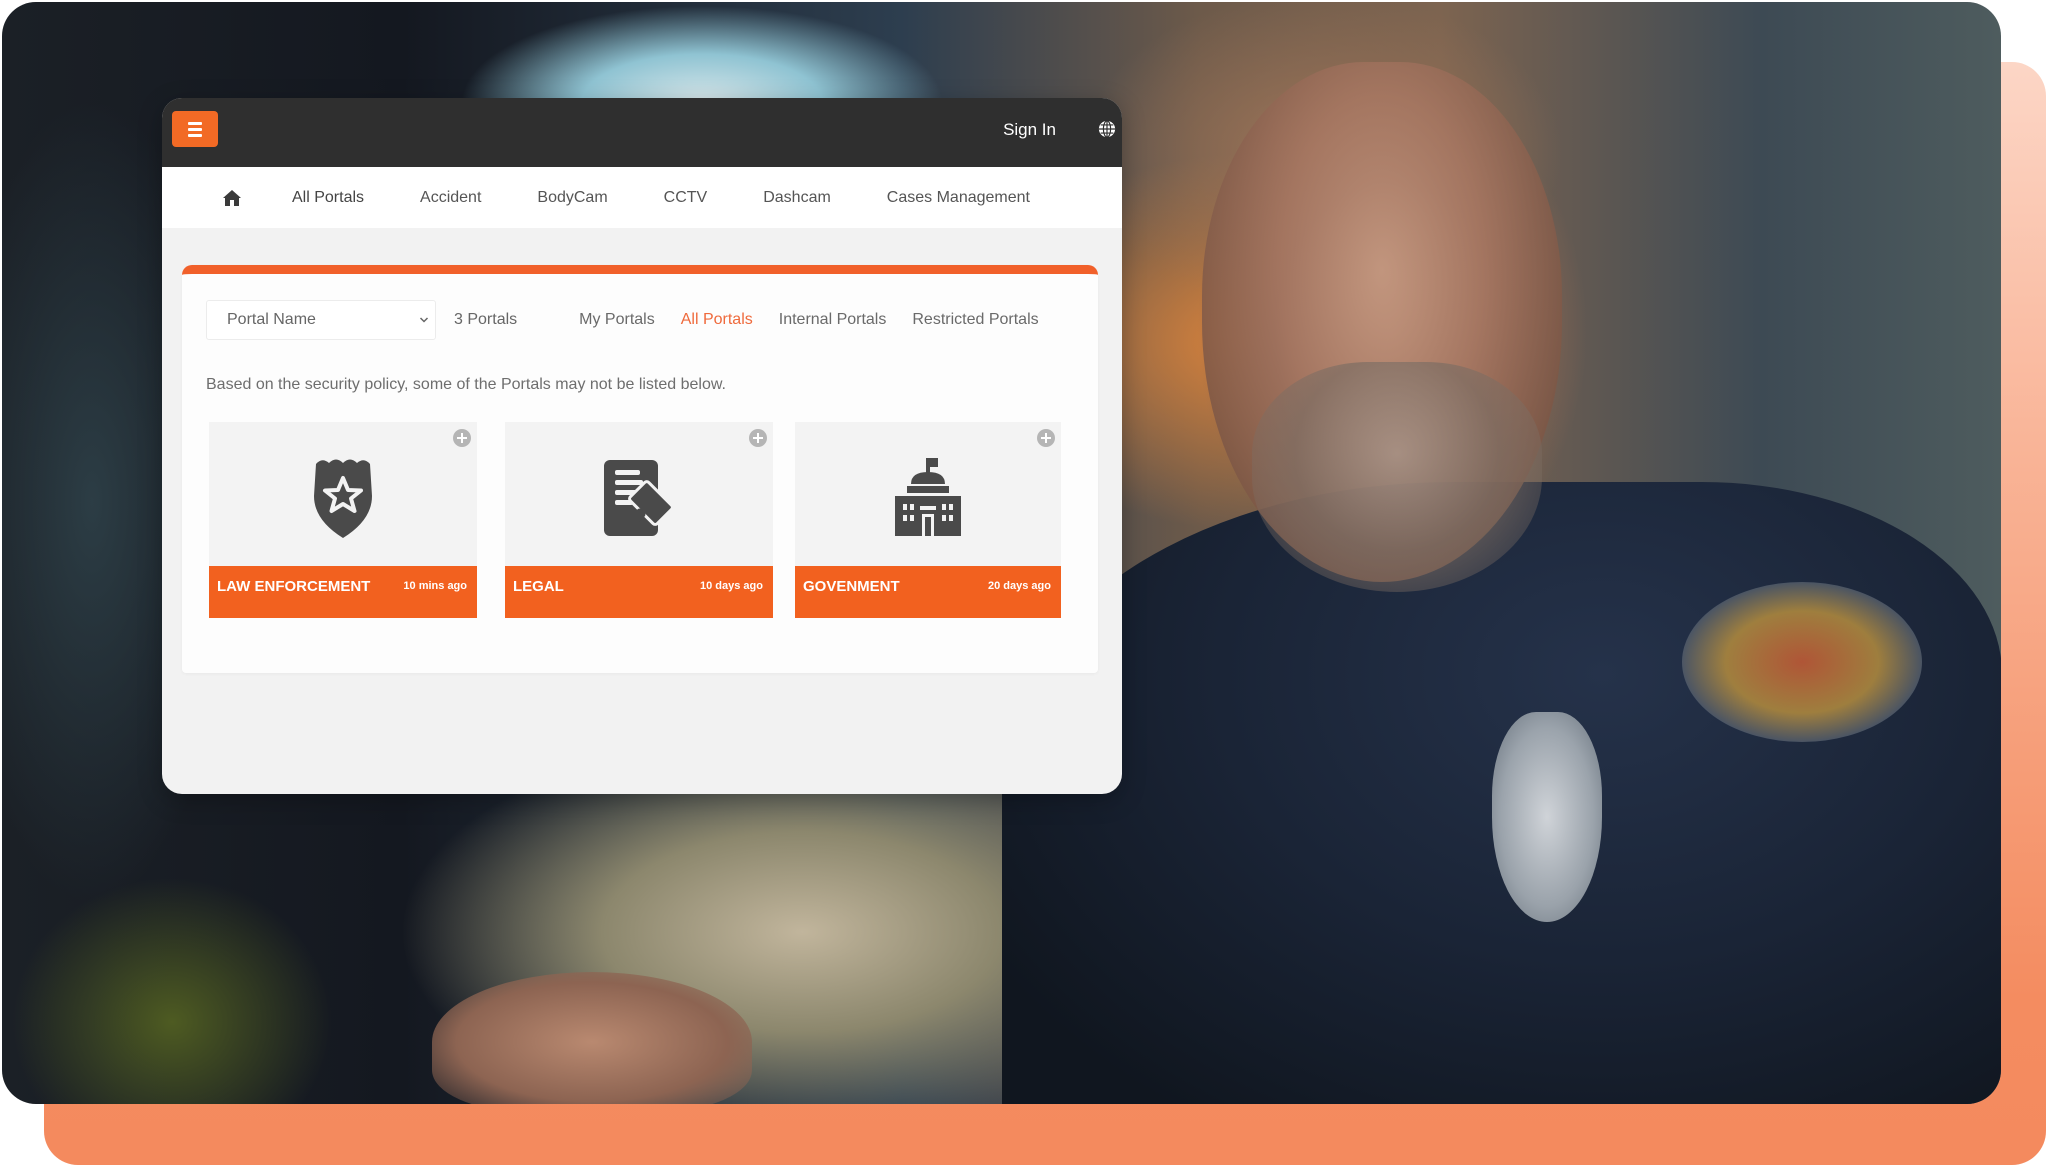  Describe the element at coordinates (975, 320) in the screenshot. I see `tab-restricted-portals: Restricted Portals` at that location.